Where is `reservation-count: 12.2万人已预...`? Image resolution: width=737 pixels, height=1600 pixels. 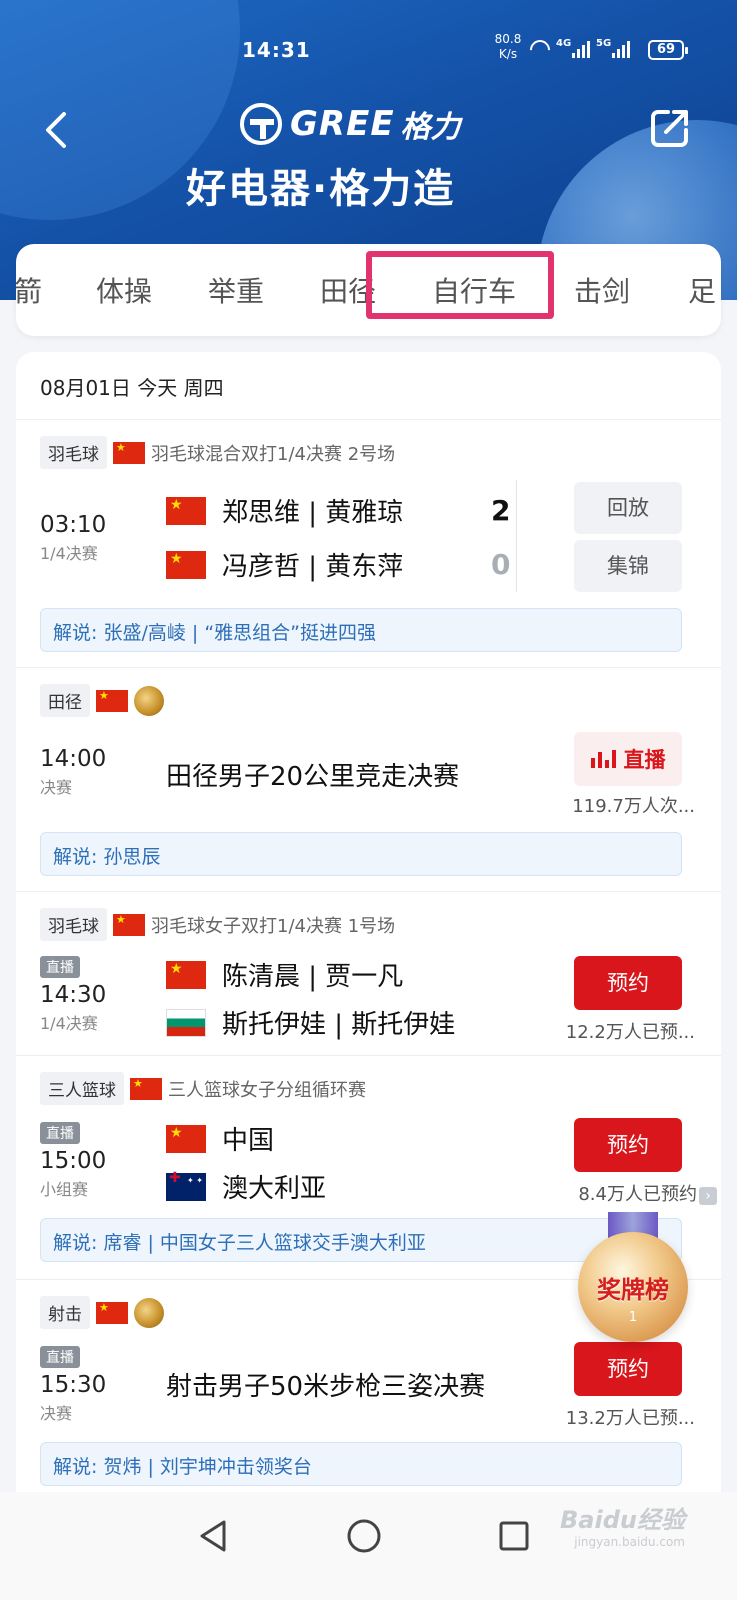
reservation-count: 12.2万人已预... is located at coordinates (630, 1032).